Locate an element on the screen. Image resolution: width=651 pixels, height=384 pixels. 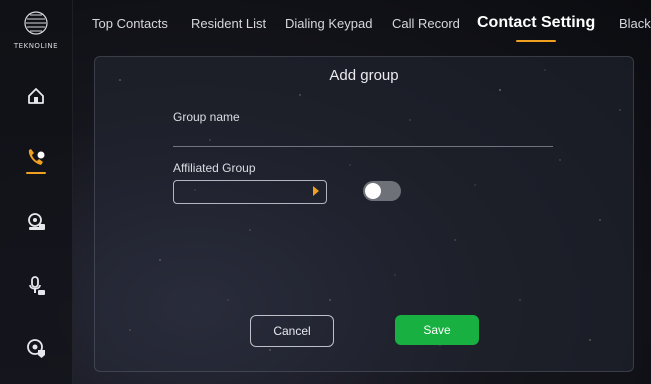
dialog-title: Add group is located at coordinates (364, 75).